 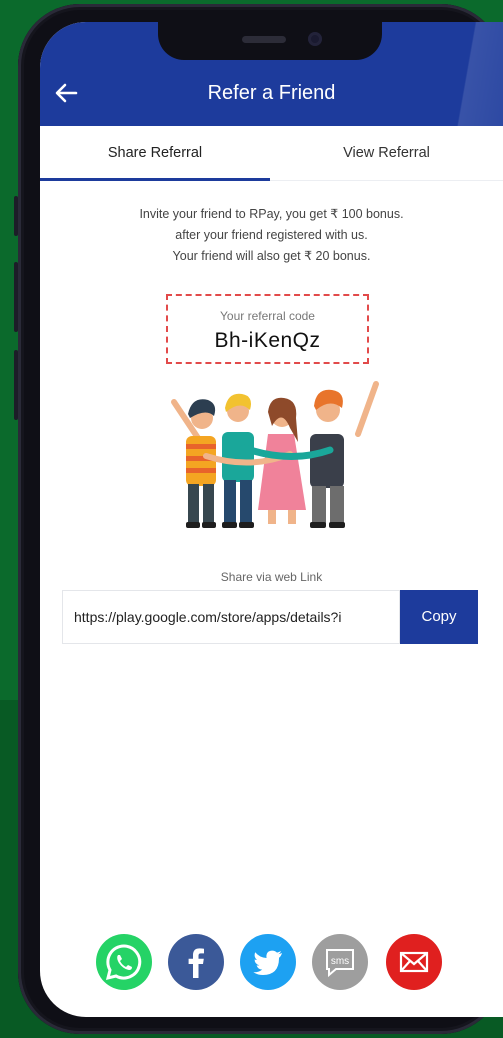 What do you see at coordinates (439, 617) in the screenshot?
I see `copy-button: Copy` at bounding box center [439, 617].